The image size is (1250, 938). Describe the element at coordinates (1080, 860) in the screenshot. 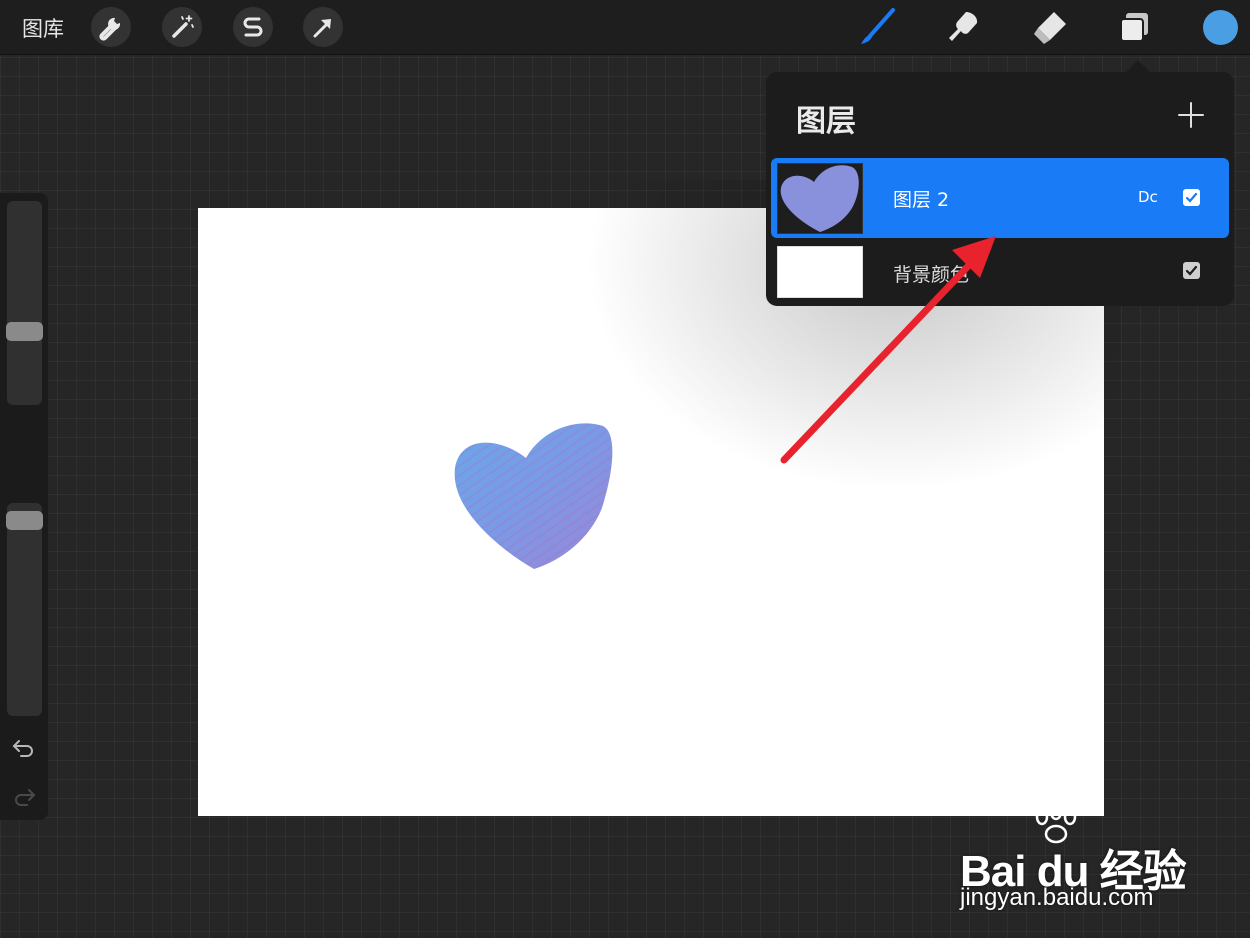

I see `baidu-jingyan-watermark: Bai du 经验 jingyan.baidu.com` at that location.